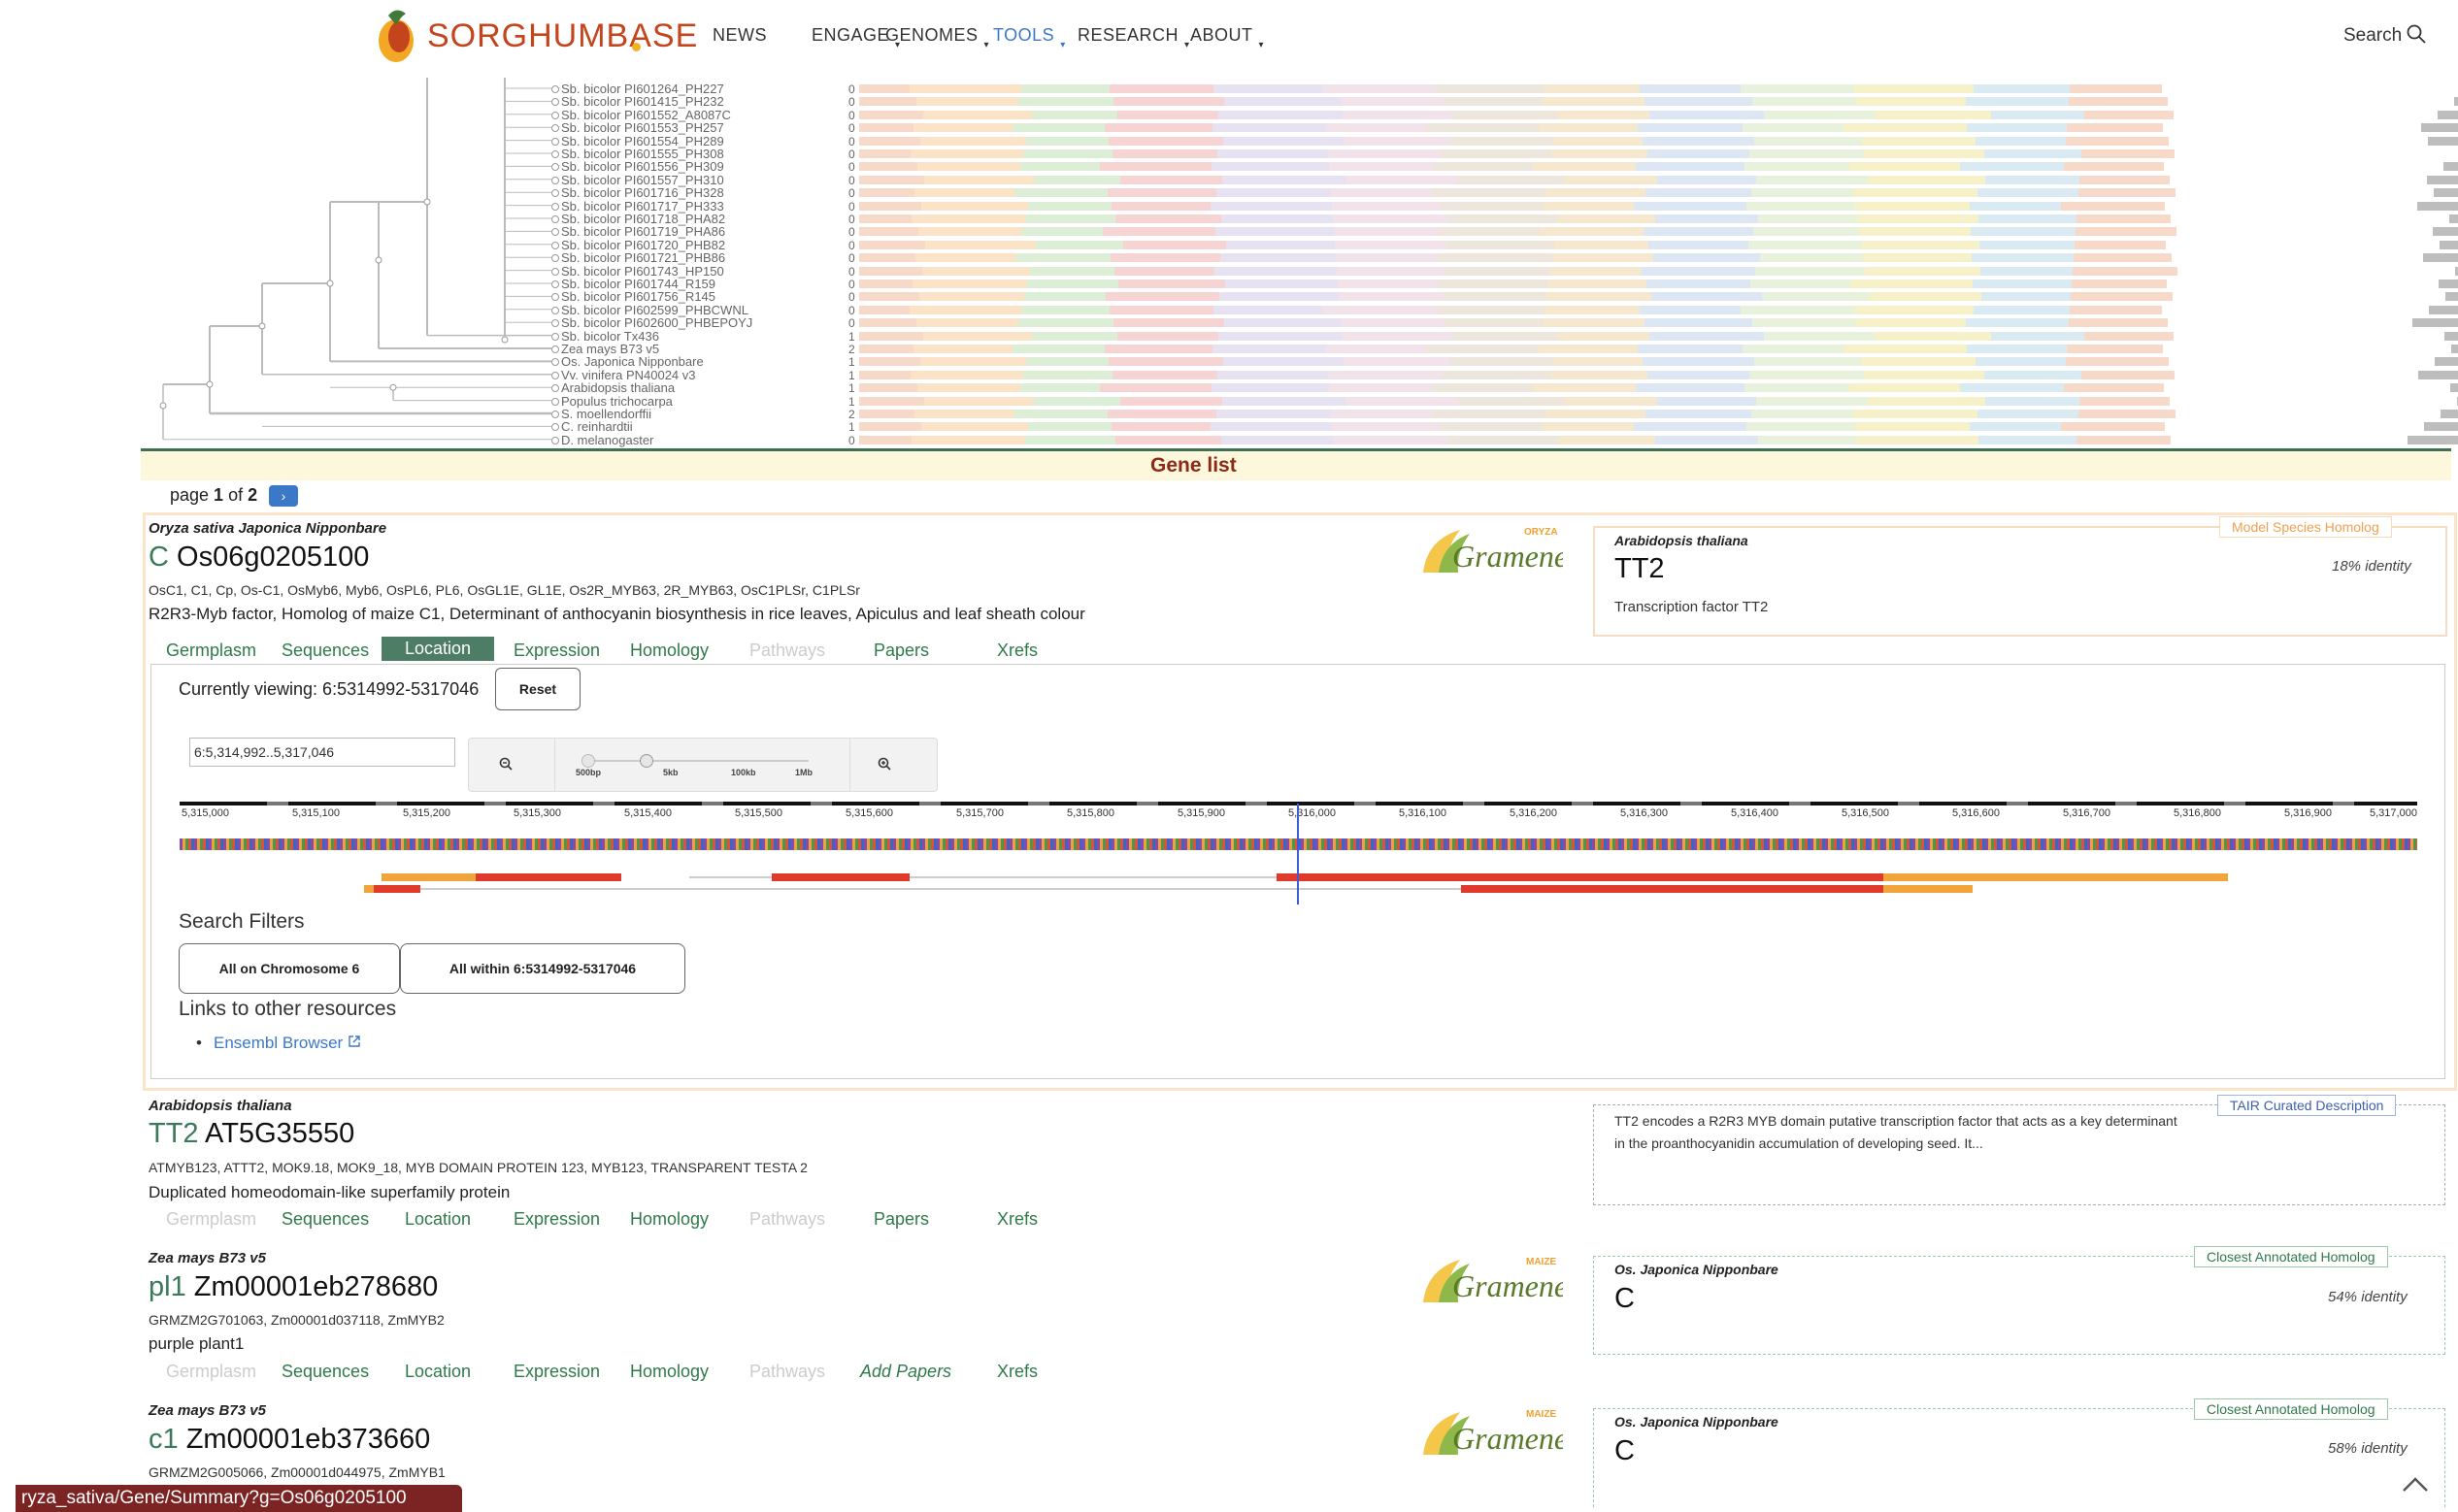 The width and height of the screenshot is (2458, 1512). I want to click on taxon-label: Os. Japonica Nipponbare, so click(632, 362).